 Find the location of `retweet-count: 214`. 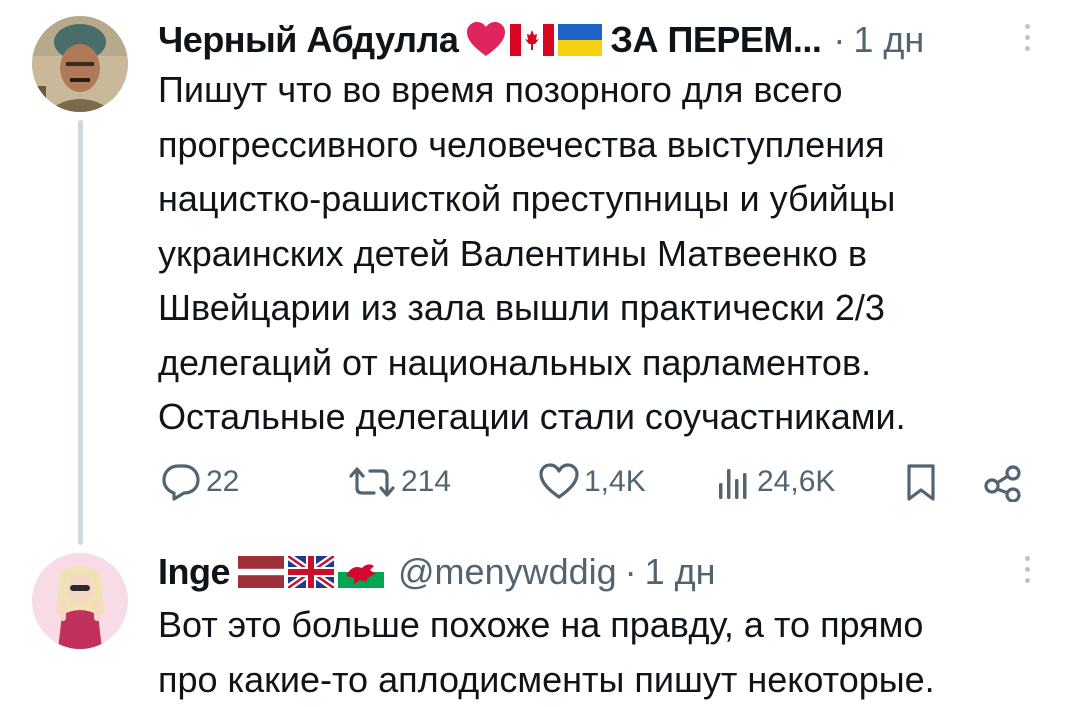

retweet-count: 214 is located at coordinates (426, 481).